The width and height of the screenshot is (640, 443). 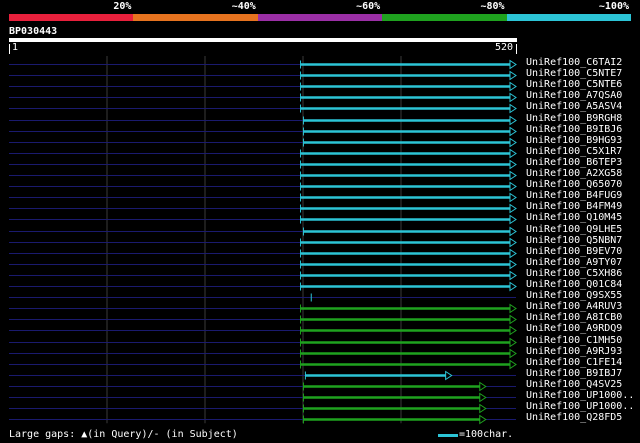 What do you see at coordinates (574, 62) in the screenshot?
I see `hit-label: UniRef100_C6TAI2` at bounding box center [574, 62].